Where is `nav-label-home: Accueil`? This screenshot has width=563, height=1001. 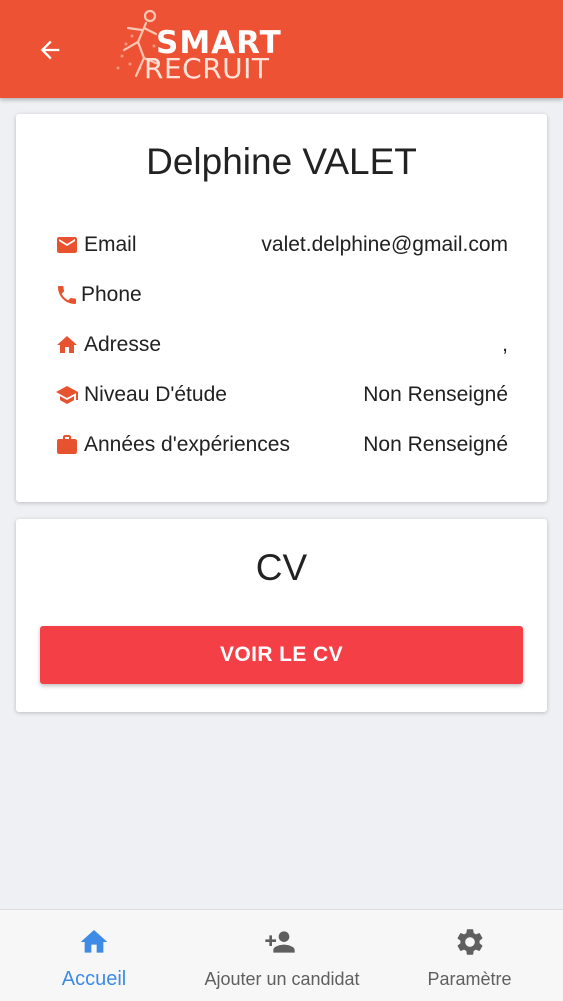 nav-label-home: Accueil is located at coordinates (94, 979).